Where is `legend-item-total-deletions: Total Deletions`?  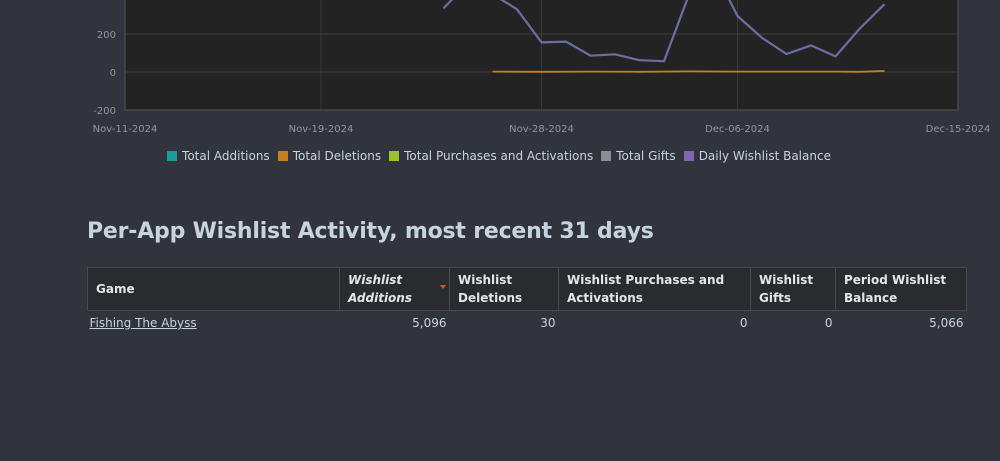
legend-item-total-deletions: Total Deletions is located at coordinates (329, 156).